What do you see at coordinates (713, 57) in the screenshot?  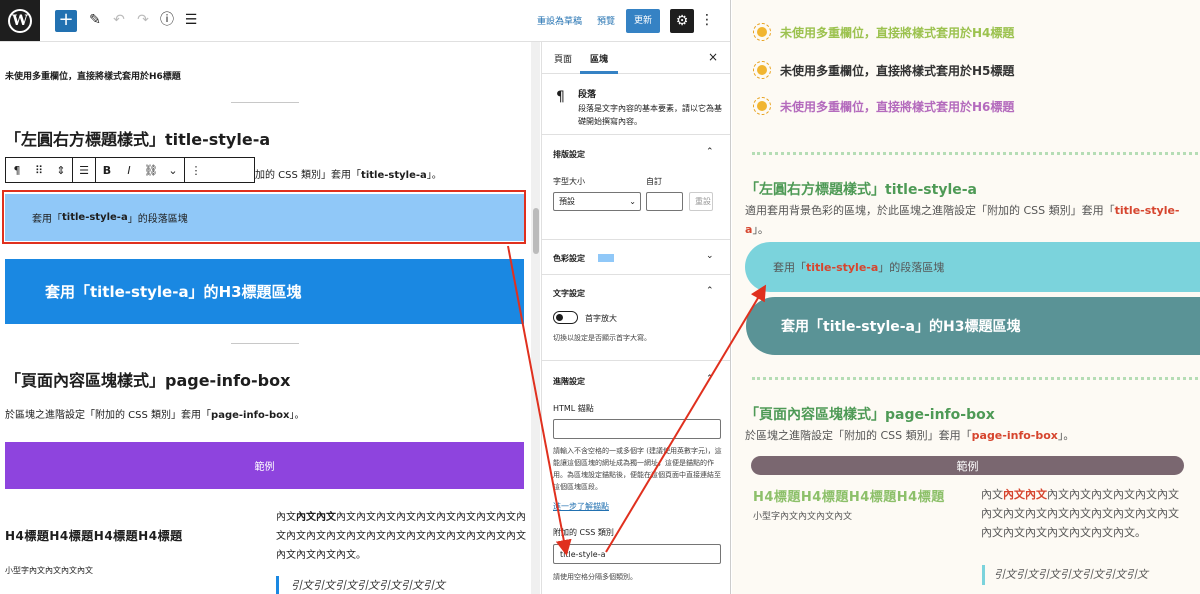 I see `close-icon: ×` at bounding box center [713, 57].